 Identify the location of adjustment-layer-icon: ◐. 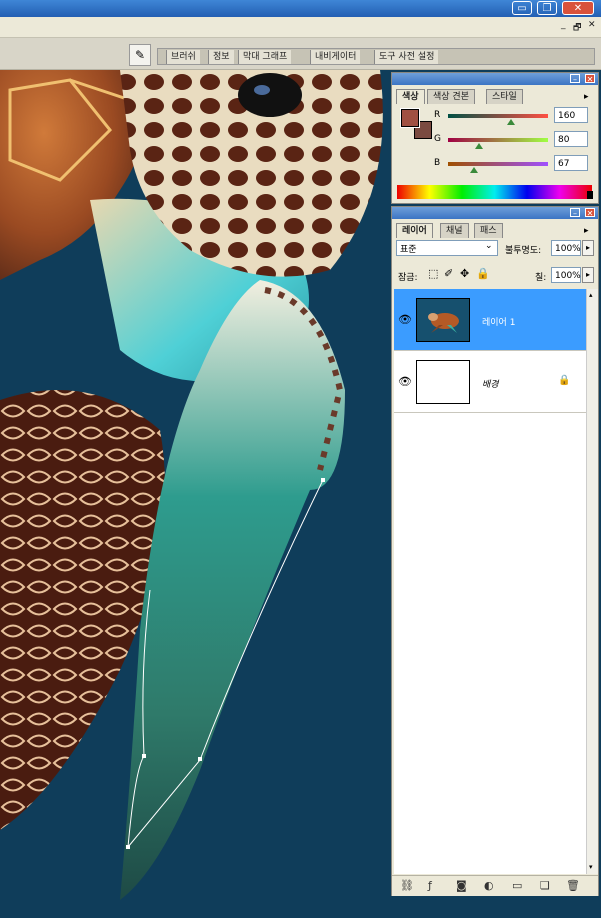
(489, 885).